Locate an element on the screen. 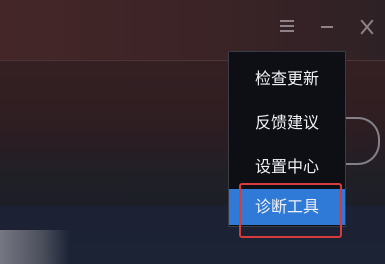 This screenshot has height=264, width=385. bottom-light-glow is located at coordinates (35, 247).